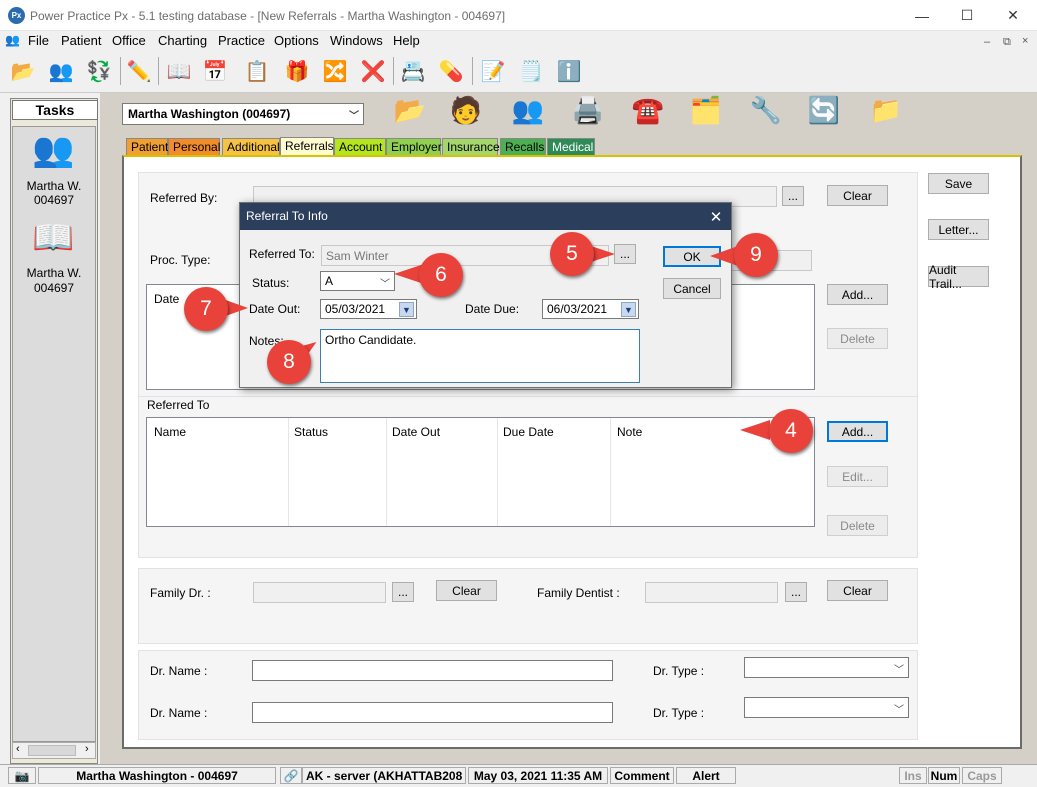  Describe the element at coordinates (958, 183) in the screenshot. I see `save-button: Save` at that location.